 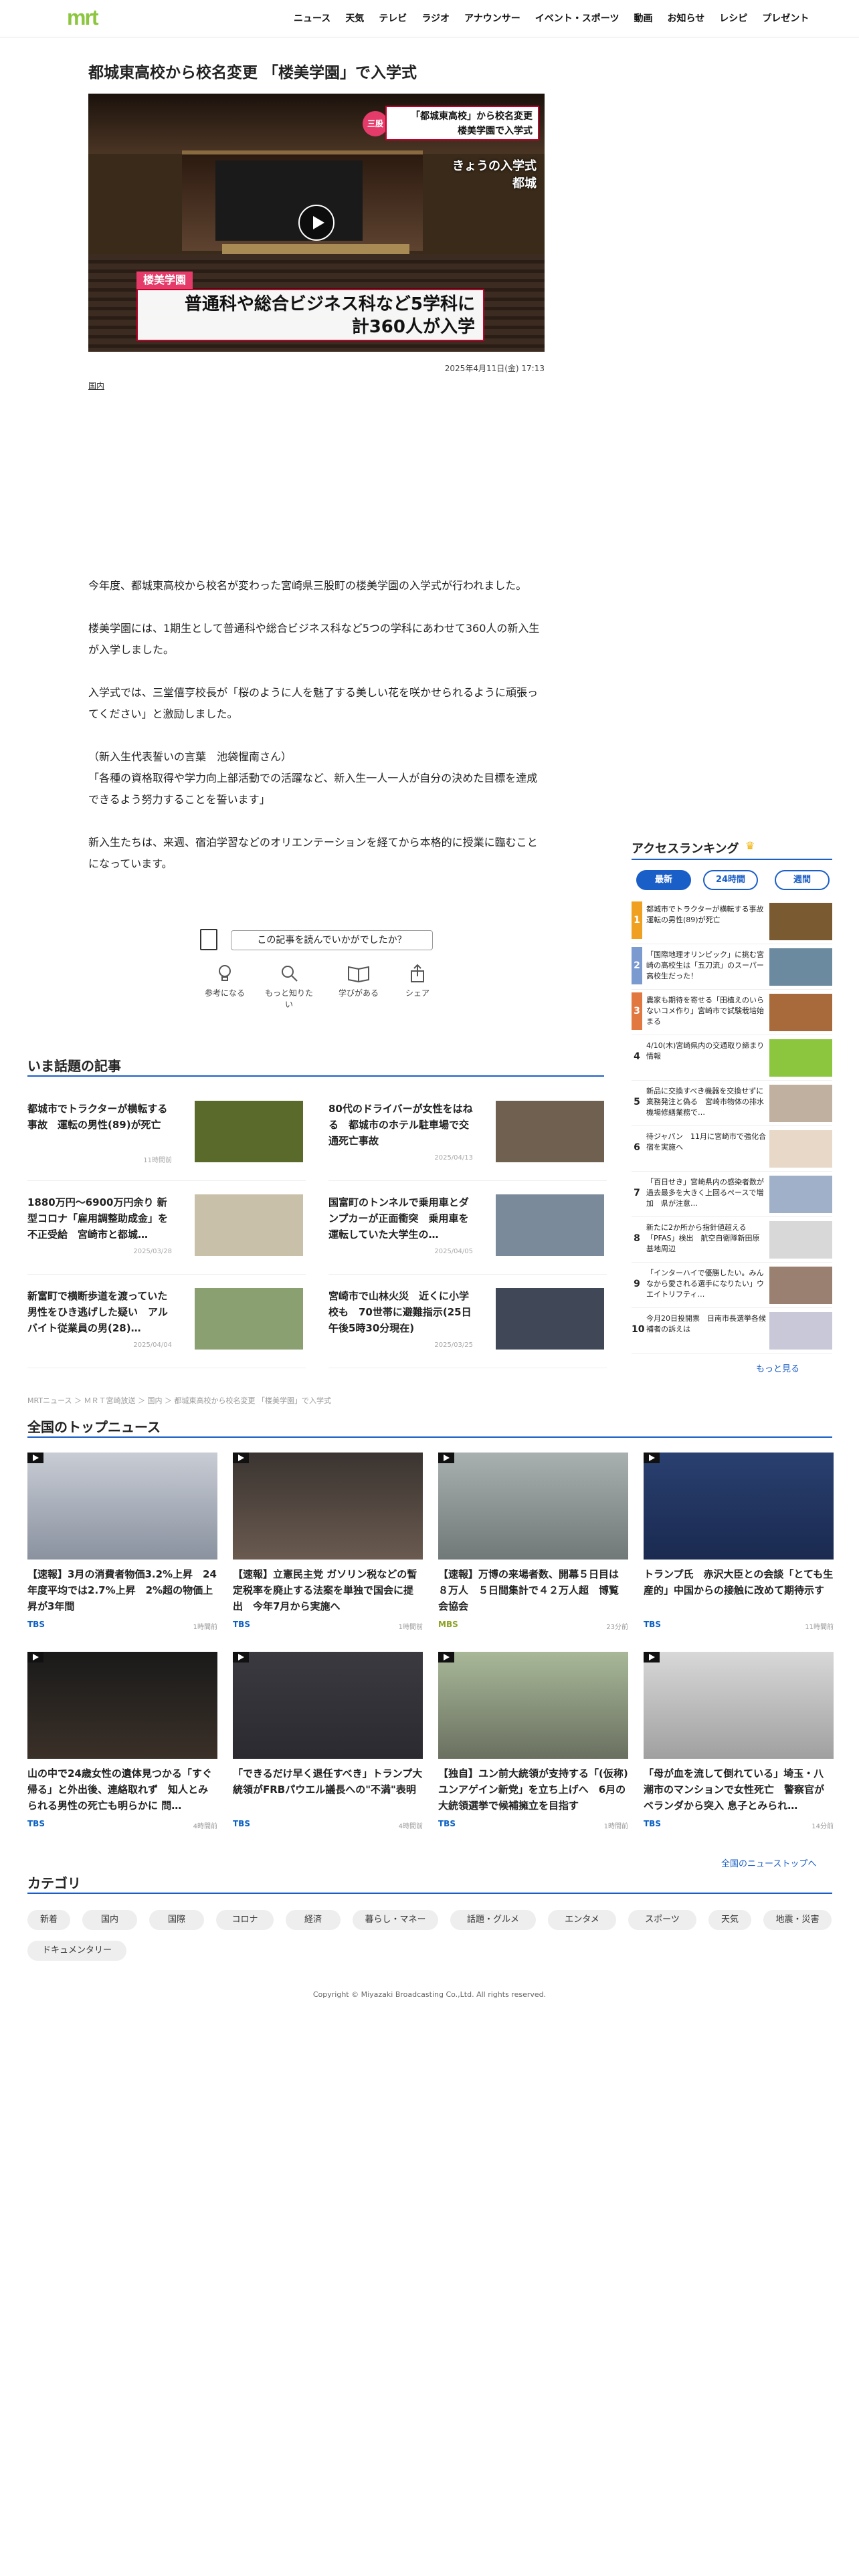 I want to click on nav-announcer: アナウンサー, so click(x=493, y=18).